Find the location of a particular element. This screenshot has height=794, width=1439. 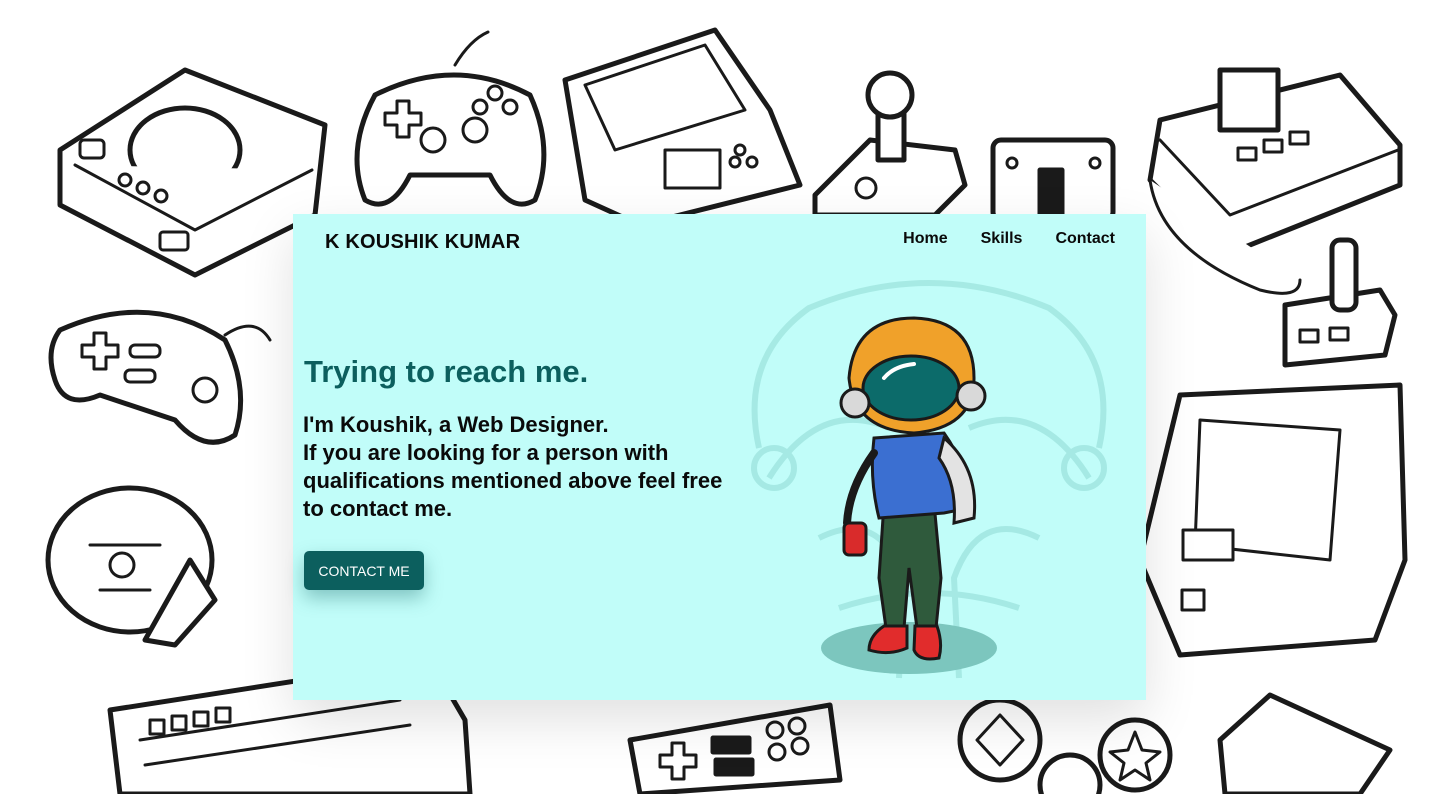

steering-wheel-icon is located at coordinates (131, 566).